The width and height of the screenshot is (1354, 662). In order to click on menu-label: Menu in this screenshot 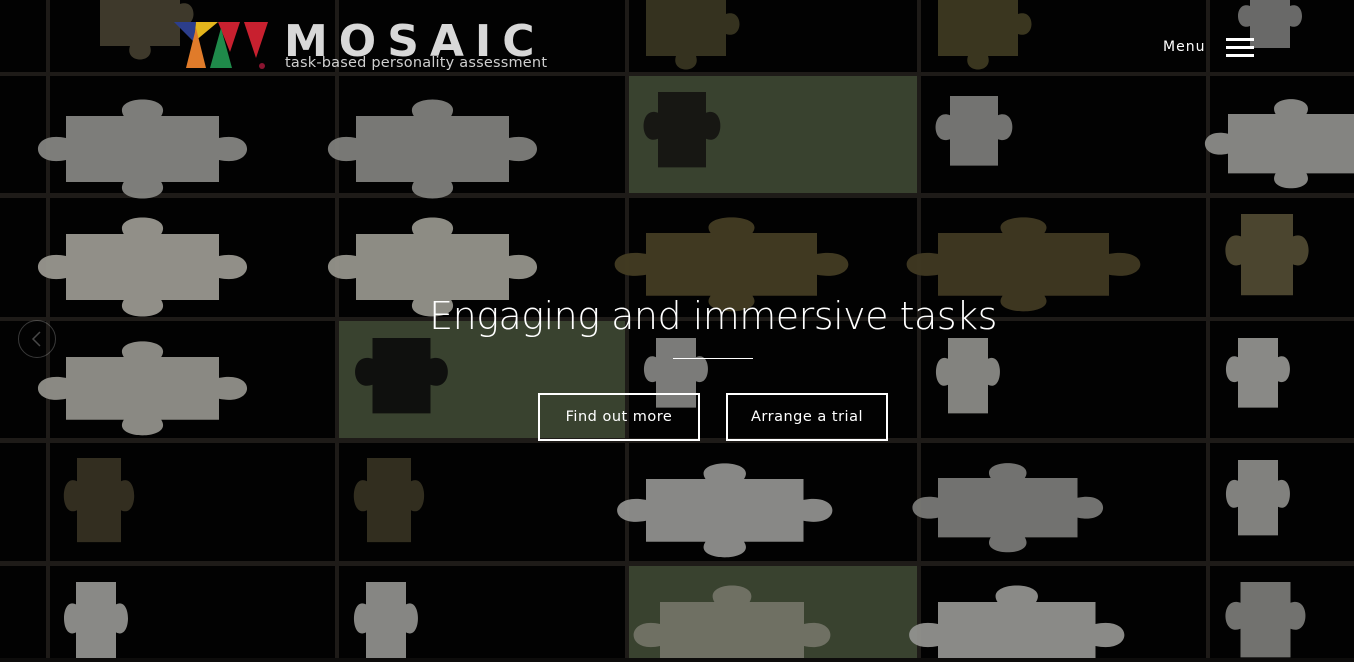, I will do `click(1184, 47)`.